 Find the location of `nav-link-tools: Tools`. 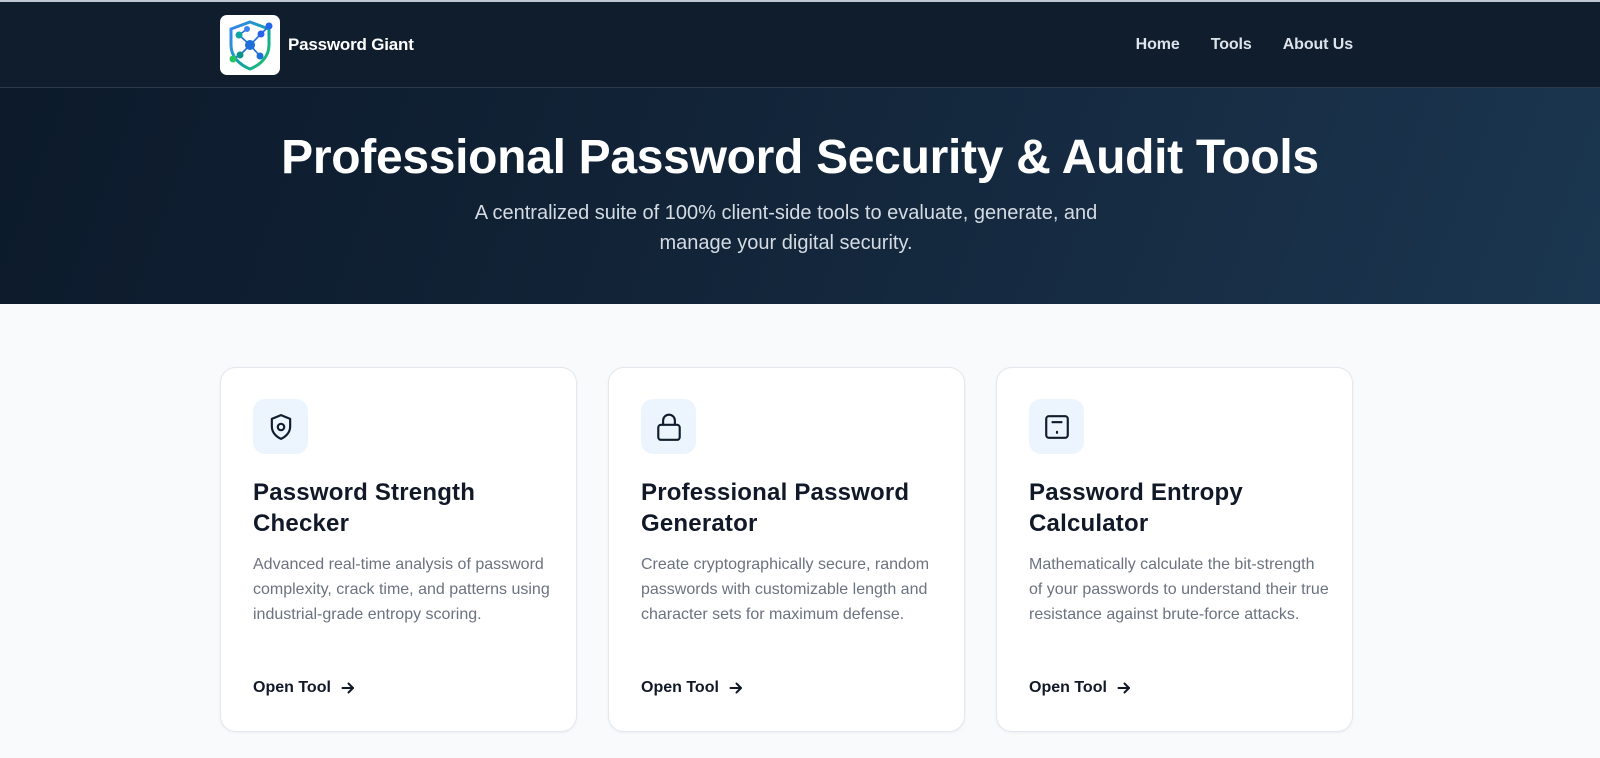

nav-link-tools: Tools is located at coordinates (1231, 45).